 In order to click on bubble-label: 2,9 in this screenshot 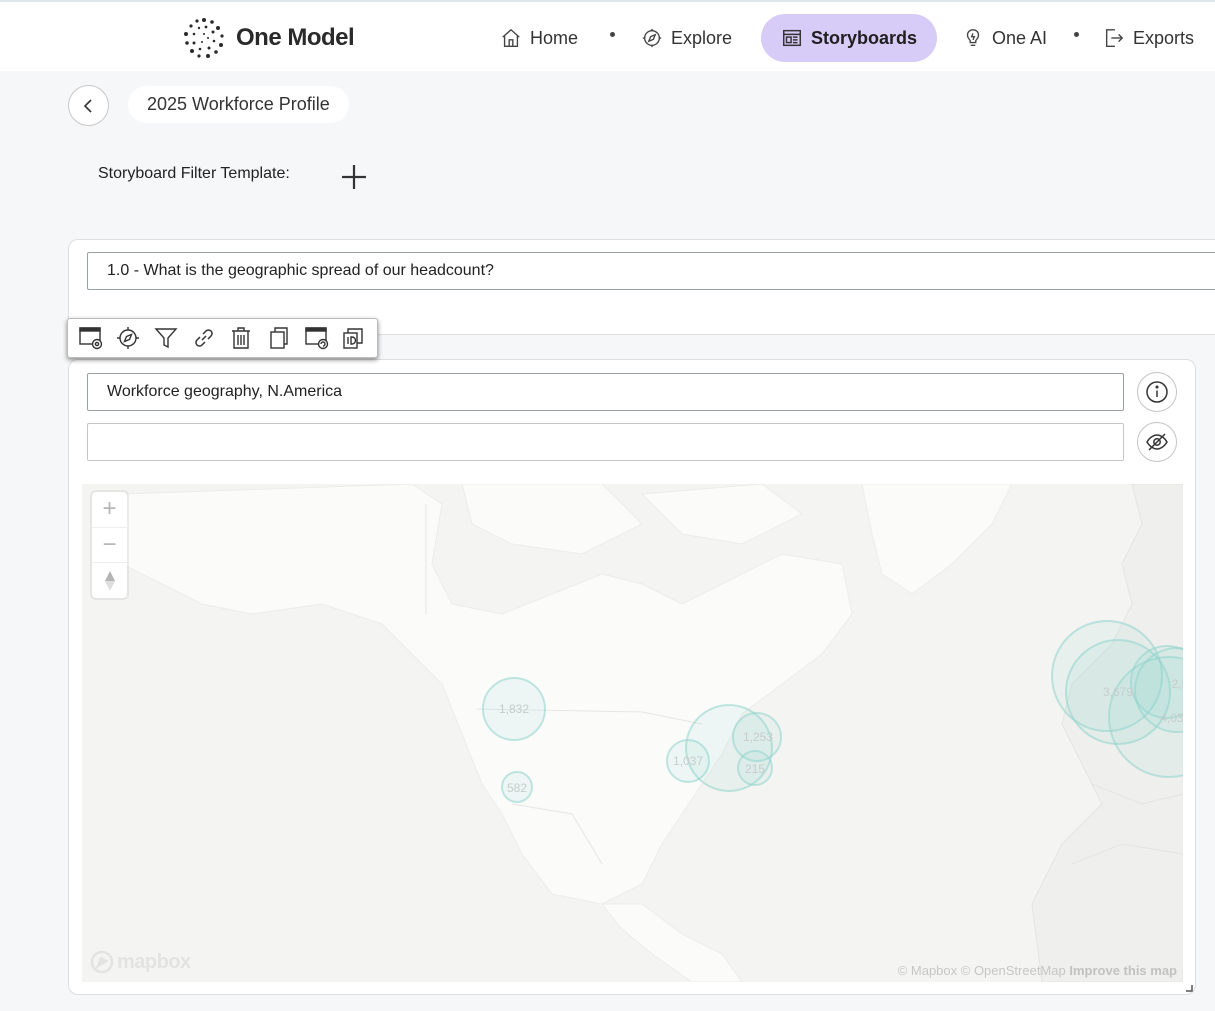, I will do `click(1177, 684)`.